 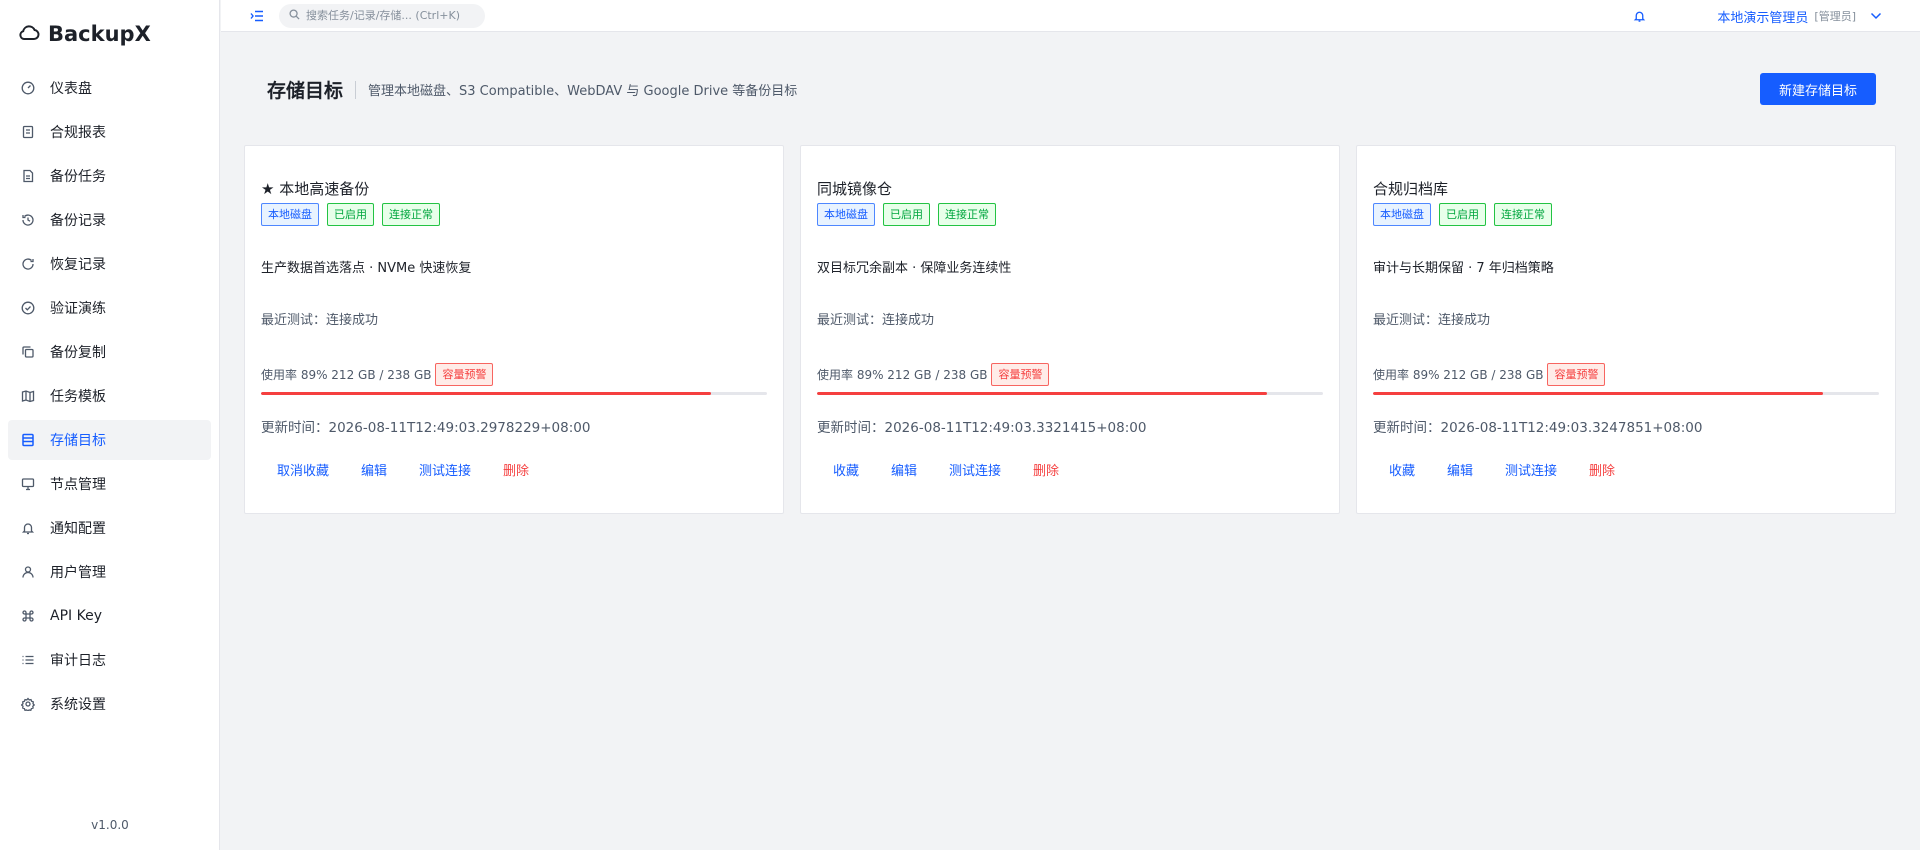 I want to click on dashboard-icon, so click(x=28, y=88).